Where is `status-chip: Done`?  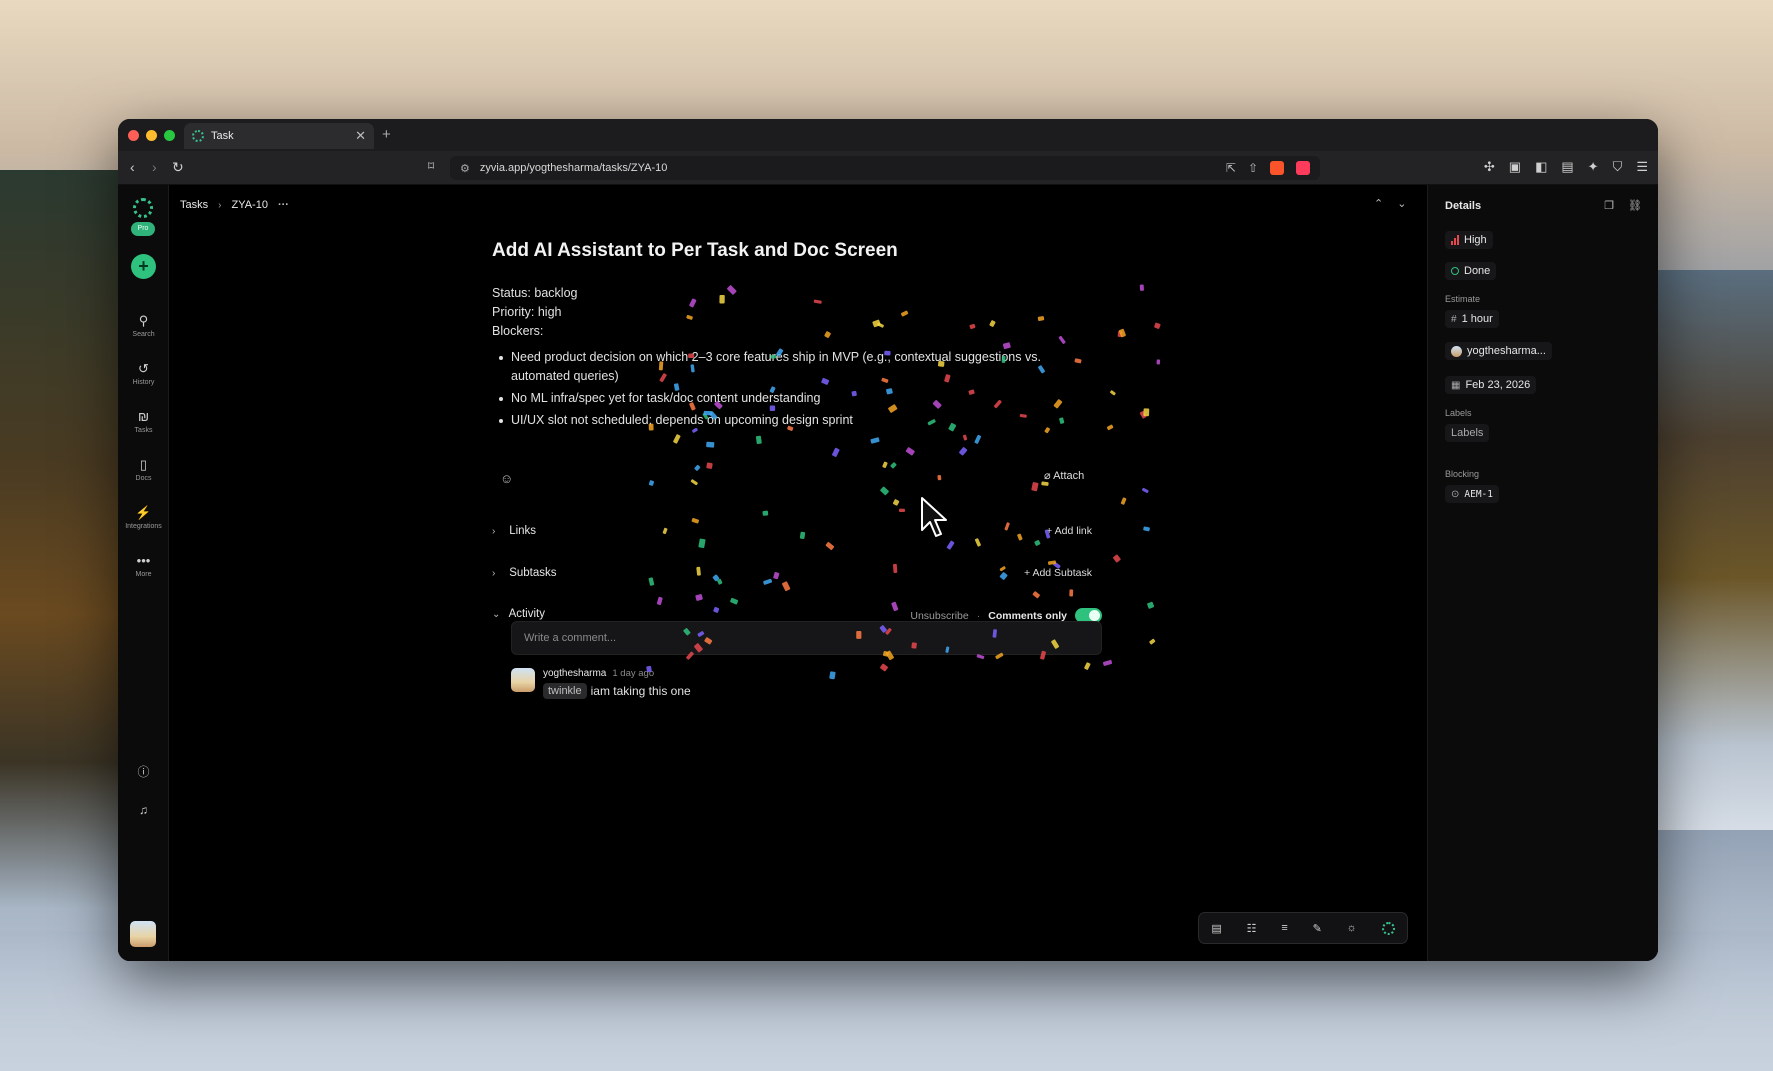
status-chip: Done is located at coordinates (1471, 271).